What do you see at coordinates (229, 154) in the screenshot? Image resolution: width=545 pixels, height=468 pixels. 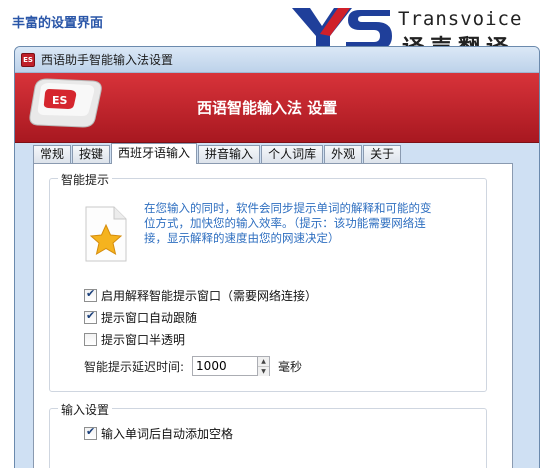 I see `tab-pinyin-input: 拼音输入` at bounding box center [229, 154].